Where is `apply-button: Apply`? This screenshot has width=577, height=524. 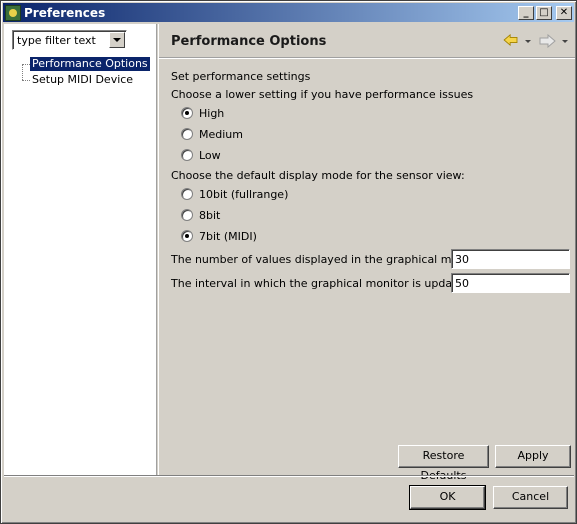
apply-button: Apply is located at coordinates (533, 456).